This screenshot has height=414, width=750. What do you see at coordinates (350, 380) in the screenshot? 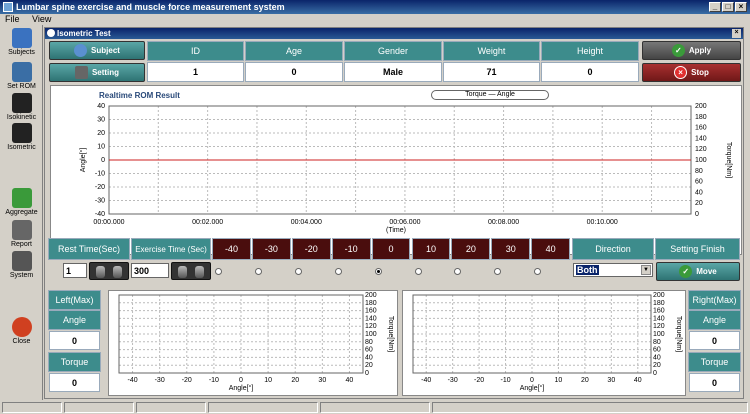
I see `x-tick-label: 40` at bounding box center [350, 380].